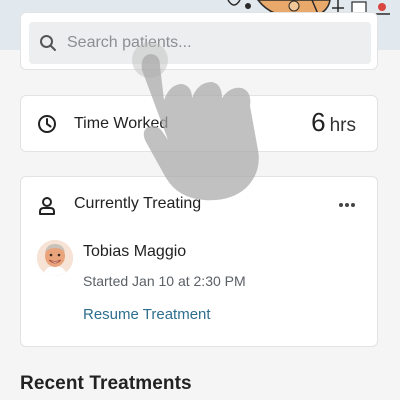 Image resolution: width=400 pixels, height=400 pixels. I want to click on patient-name: Tobias Maggio, so click(135, 251).